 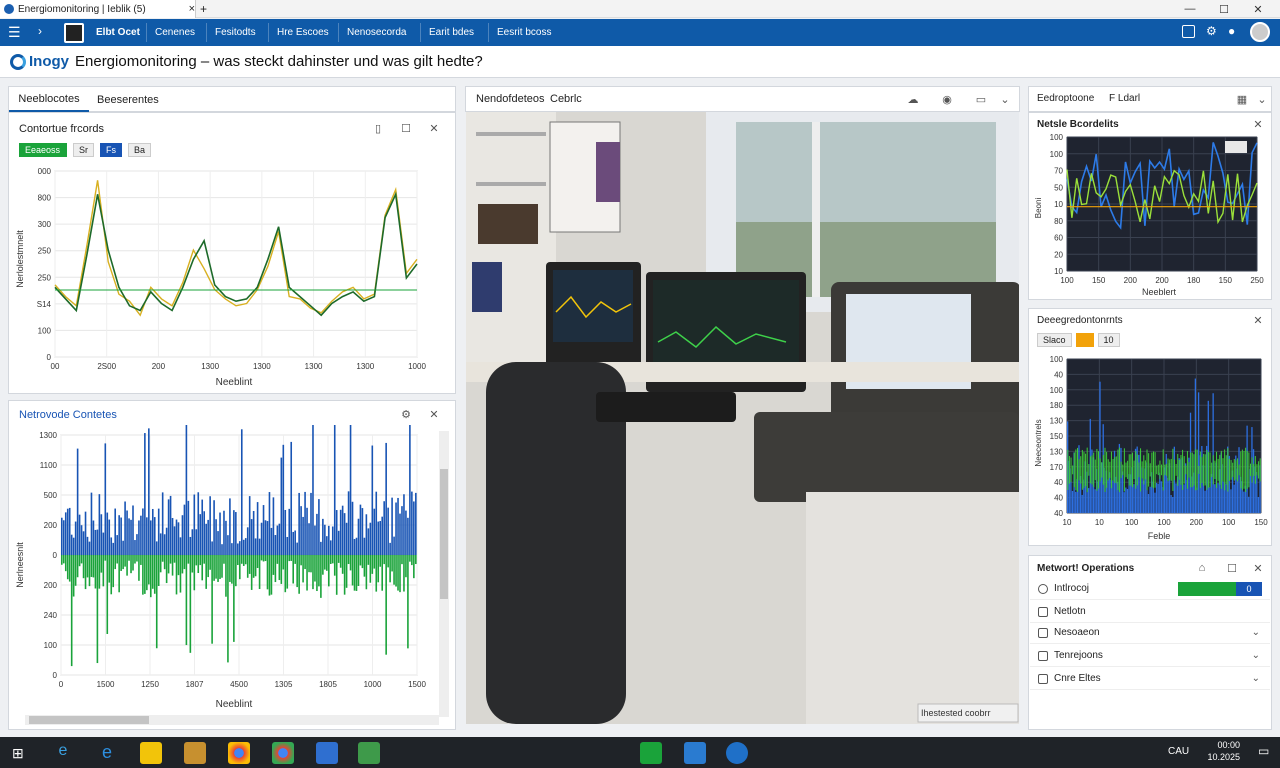 I want to click on file-explorer-icon, so click(x=151, y=753).